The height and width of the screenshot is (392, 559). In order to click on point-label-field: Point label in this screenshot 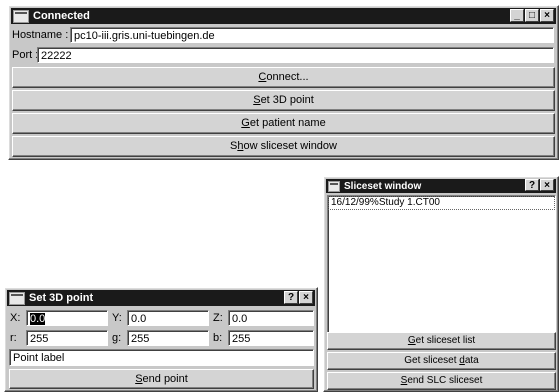, I will do `click(161, 357)`.